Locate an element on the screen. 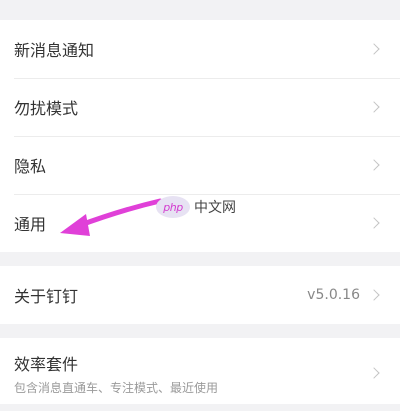 The width and height of the screenshot is (400, 411). settings-item-about-dingtalk: 关于钉钉 v5.0.16 is located at coordinates (200, 295).